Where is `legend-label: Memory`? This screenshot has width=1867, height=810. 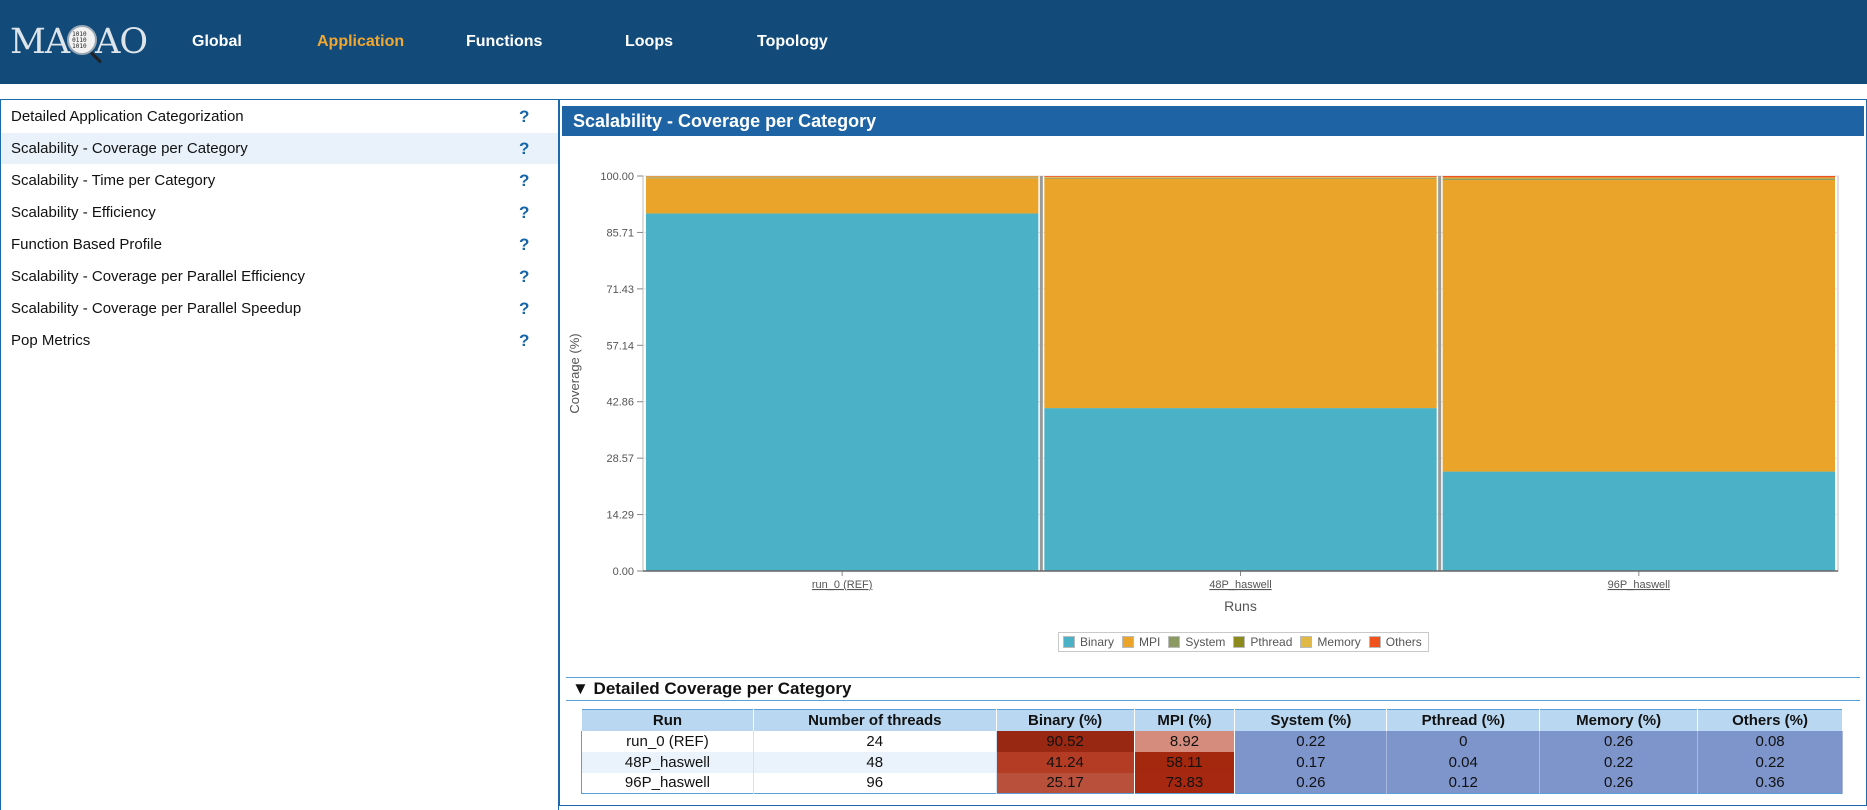 legend-label: Memory is located at coordinates (1339, 642).